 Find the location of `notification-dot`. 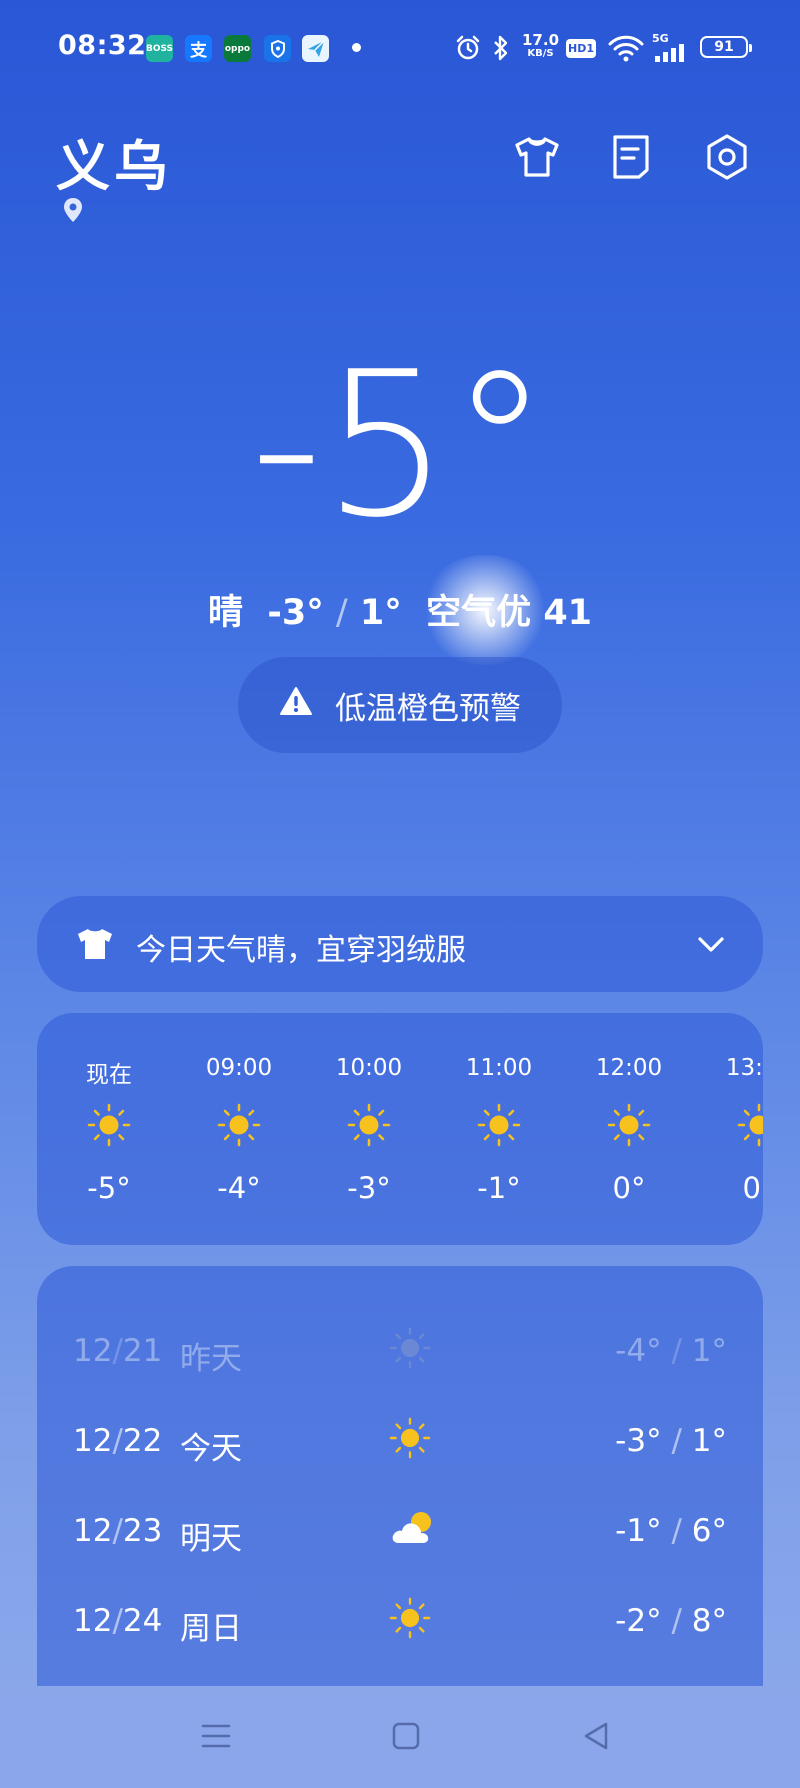

notification-dot is located at coordinates (356, 47).